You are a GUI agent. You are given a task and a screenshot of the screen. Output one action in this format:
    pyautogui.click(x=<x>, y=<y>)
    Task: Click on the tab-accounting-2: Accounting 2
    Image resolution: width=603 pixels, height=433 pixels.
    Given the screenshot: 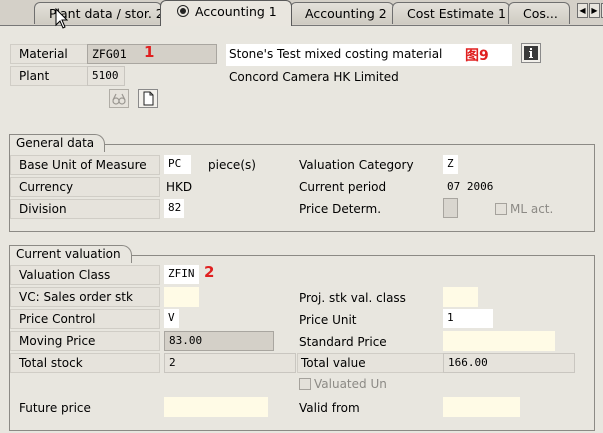 What is the action you would take?
    pyautogui.click(x=342, y=13)
    